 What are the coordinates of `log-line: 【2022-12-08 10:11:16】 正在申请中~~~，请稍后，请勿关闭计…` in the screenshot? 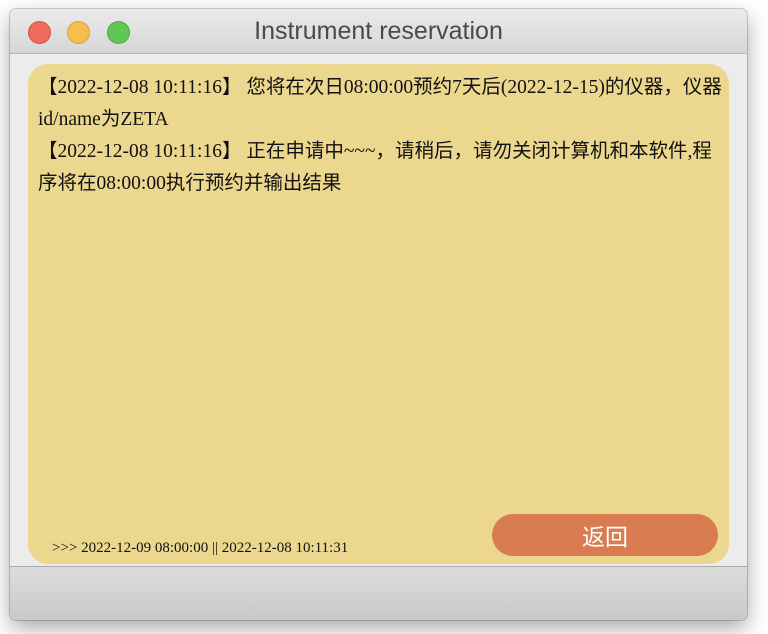 It's located at (375, 167).